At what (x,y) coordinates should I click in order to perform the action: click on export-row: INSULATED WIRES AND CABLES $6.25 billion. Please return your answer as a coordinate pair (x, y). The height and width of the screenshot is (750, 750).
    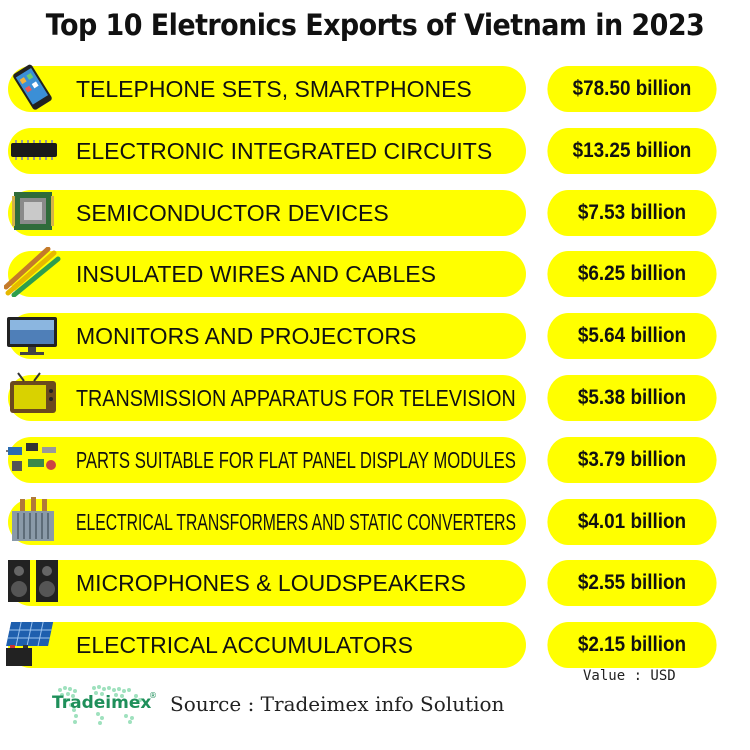
    Looking at the image, I should click on (375, 272).